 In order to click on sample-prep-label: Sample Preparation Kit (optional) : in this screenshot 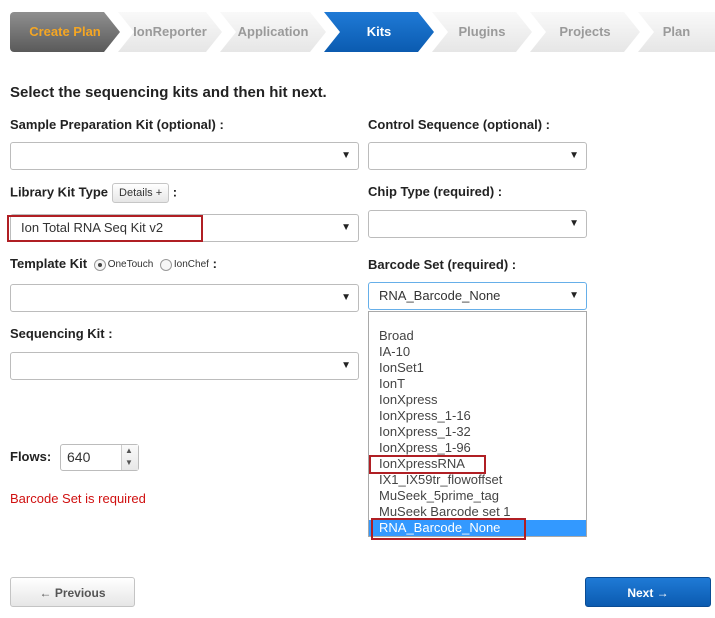, I will do `click(117, 124)`.